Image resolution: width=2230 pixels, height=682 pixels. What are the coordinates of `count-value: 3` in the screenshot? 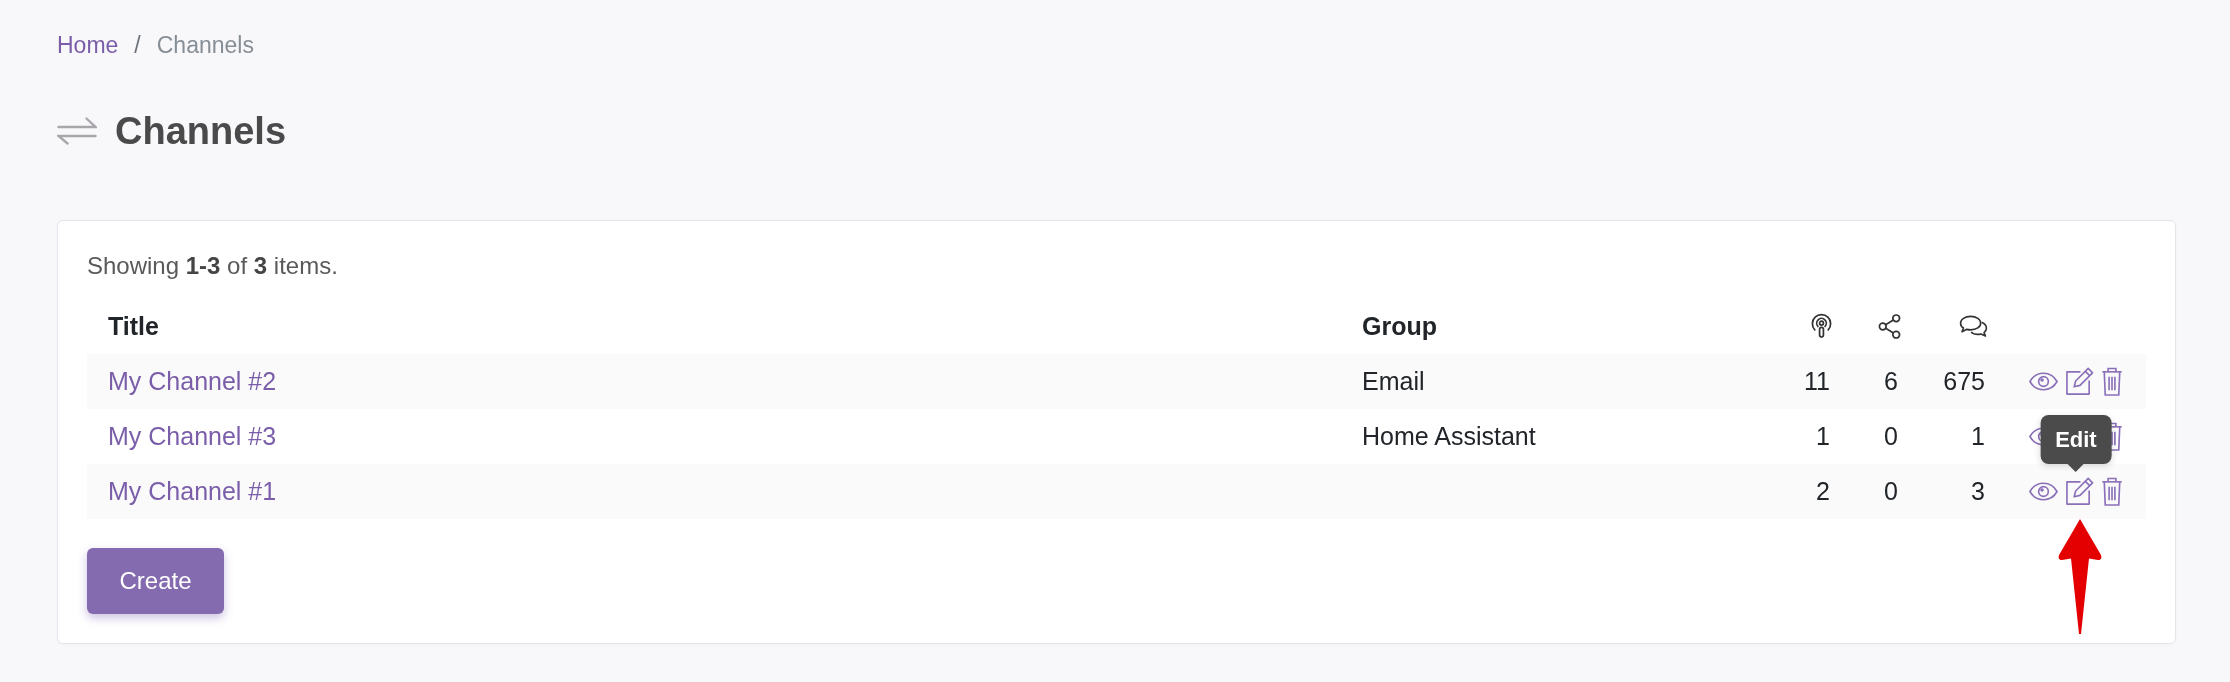 It's located at (1978, 491).